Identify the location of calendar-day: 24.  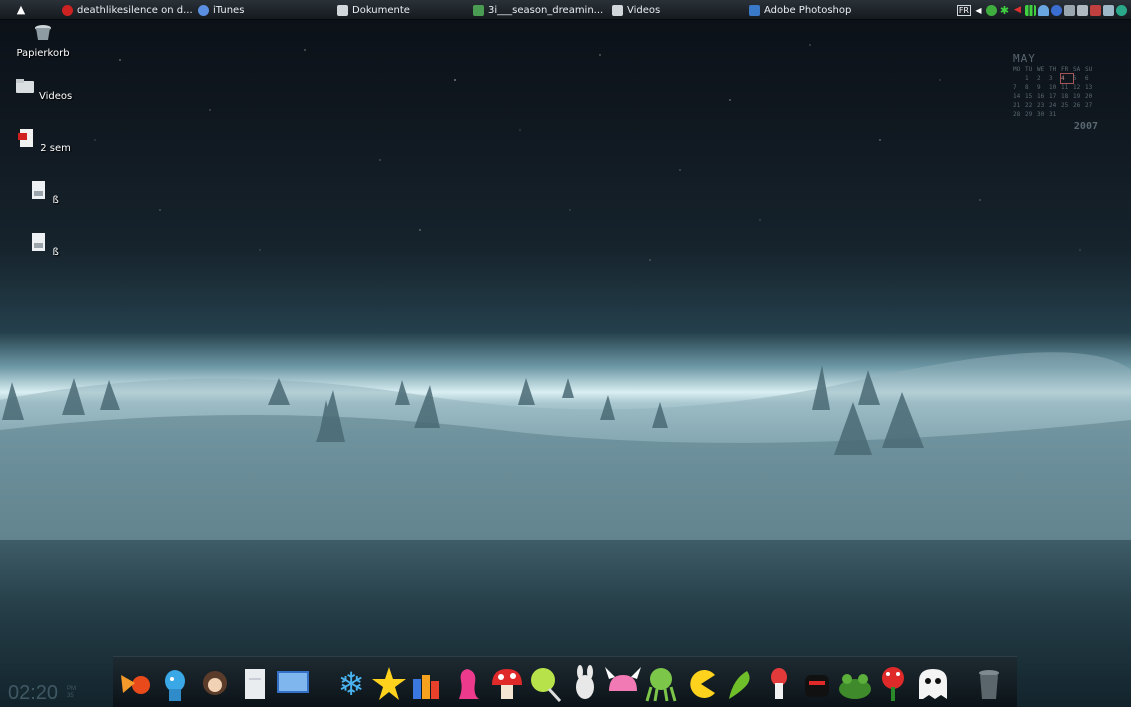
(1053, 105).